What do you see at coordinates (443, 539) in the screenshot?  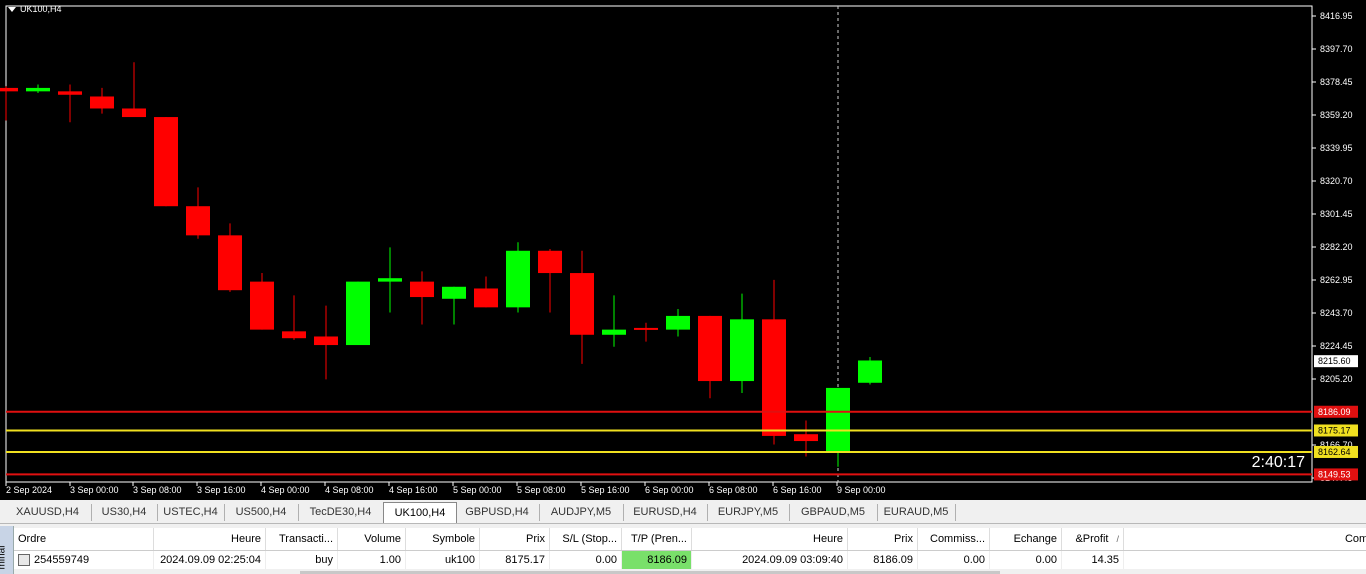 I see `column-header: Symbole` at bounding box center [443, 539].